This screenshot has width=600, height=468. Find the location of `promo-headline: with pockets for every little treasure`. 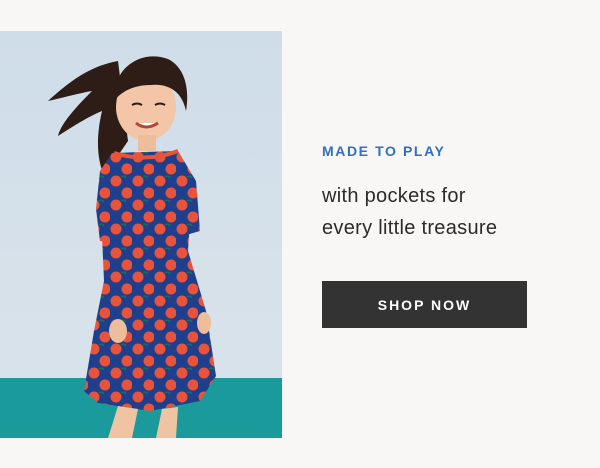

promo-headline: with pockets for every little treasure is located at coordinates (447, 212).